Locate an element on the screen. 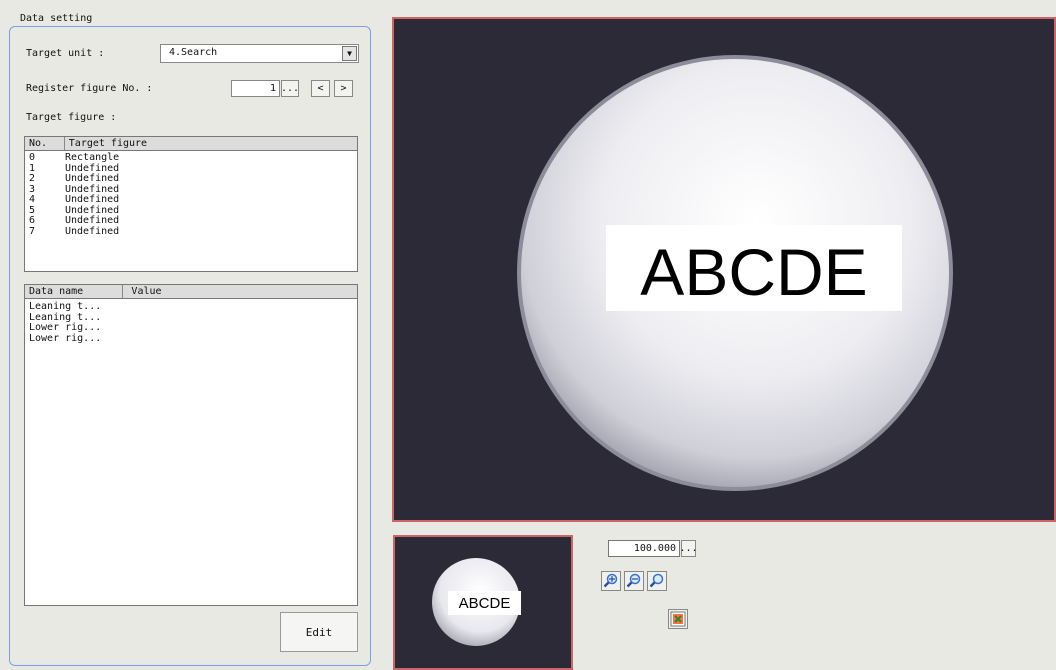  zoom-out-button is located at coordinates (634, 581).